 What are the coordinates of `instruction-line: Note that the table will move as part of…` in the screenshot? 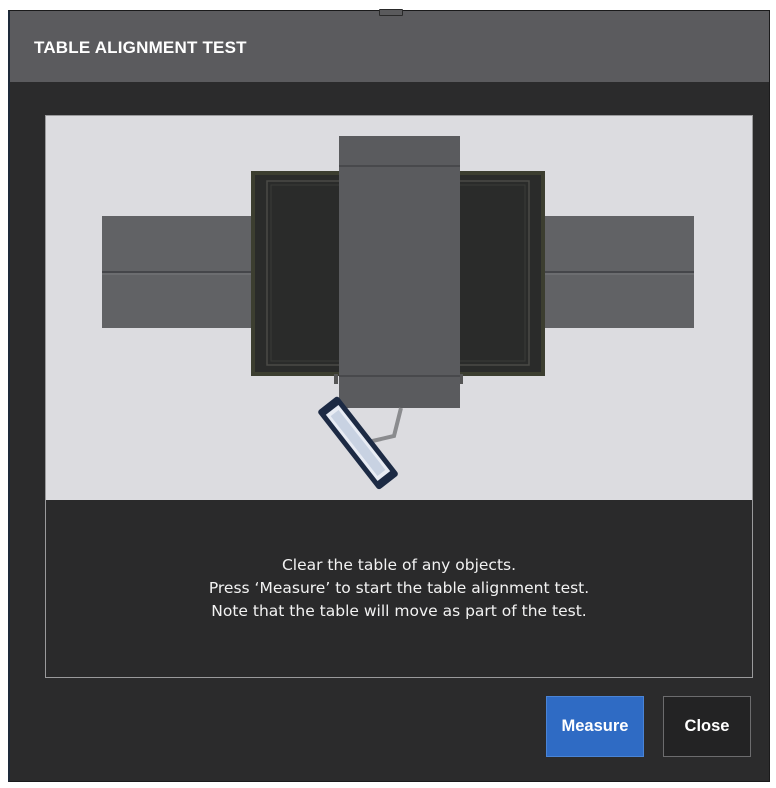 It's located at (399, 611).